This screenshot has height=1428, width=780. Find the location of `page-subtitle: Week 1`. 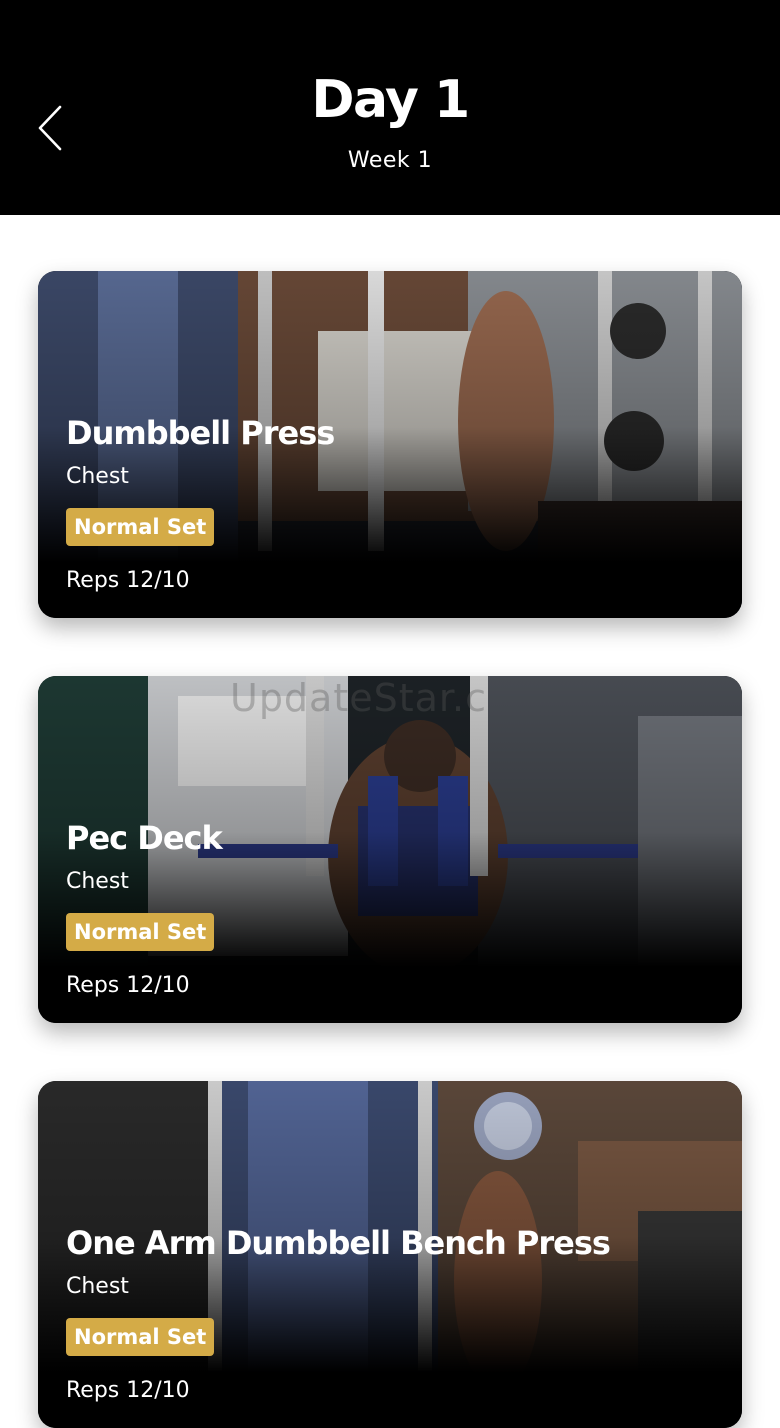

page-subtitle: Week 1 is located at coordinates (390, 160).